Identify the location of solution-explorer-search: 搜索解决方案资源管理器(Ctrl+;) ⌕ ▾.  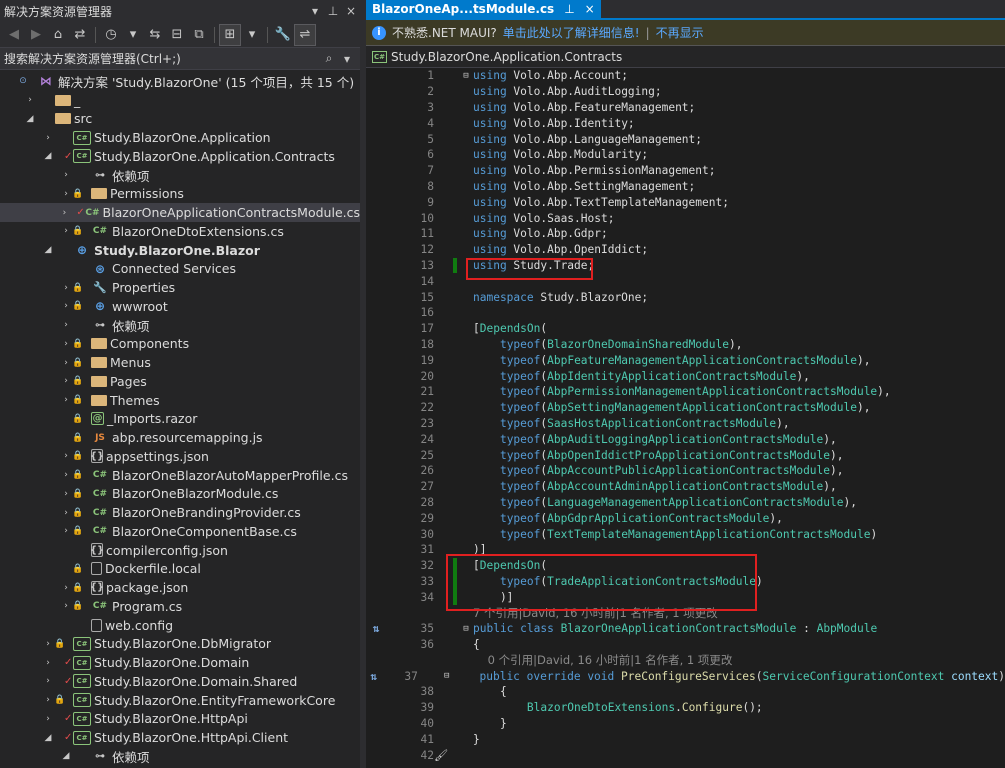
(180, 59).